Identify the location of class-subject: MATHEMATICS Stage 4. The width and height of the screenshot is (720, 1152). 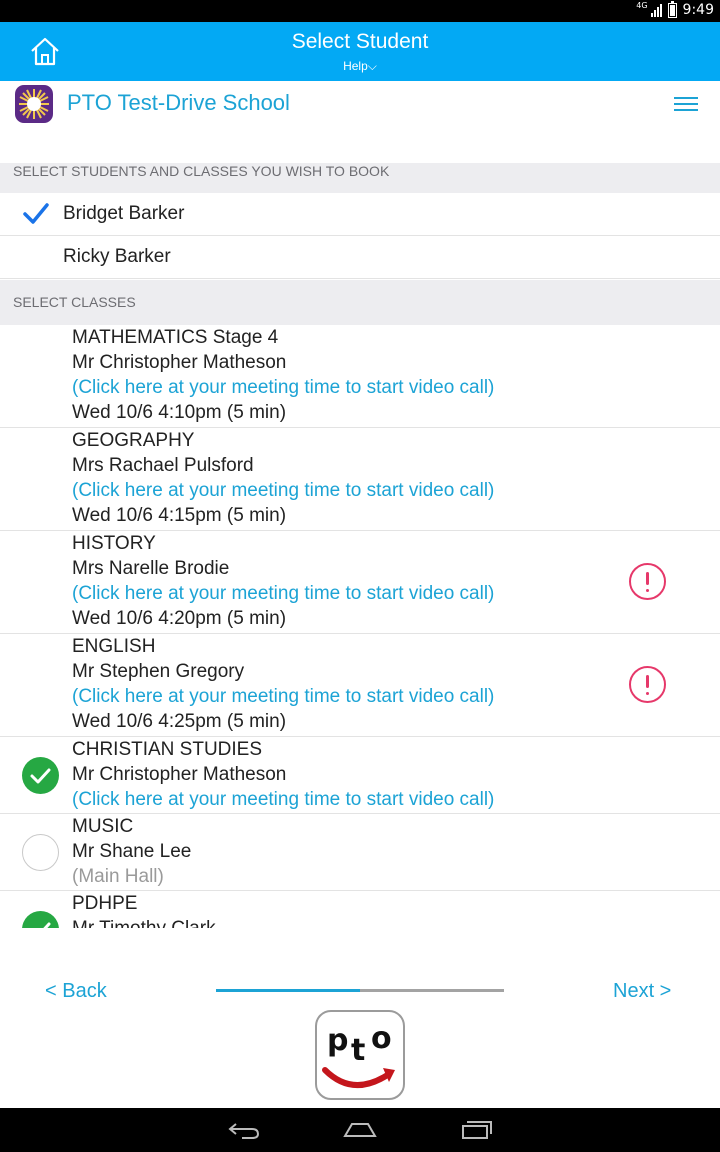
(175, 337).